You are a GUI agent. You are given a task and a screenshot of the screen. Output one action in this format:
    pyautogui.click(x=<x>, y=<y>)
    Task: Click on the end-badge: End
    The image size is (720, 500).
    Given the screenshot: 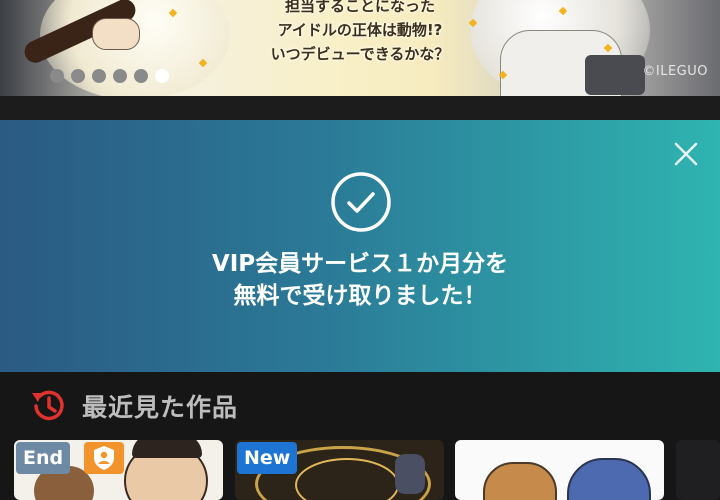 What is the action you would take?
    pyautogui.click(x=43, y=458)
    